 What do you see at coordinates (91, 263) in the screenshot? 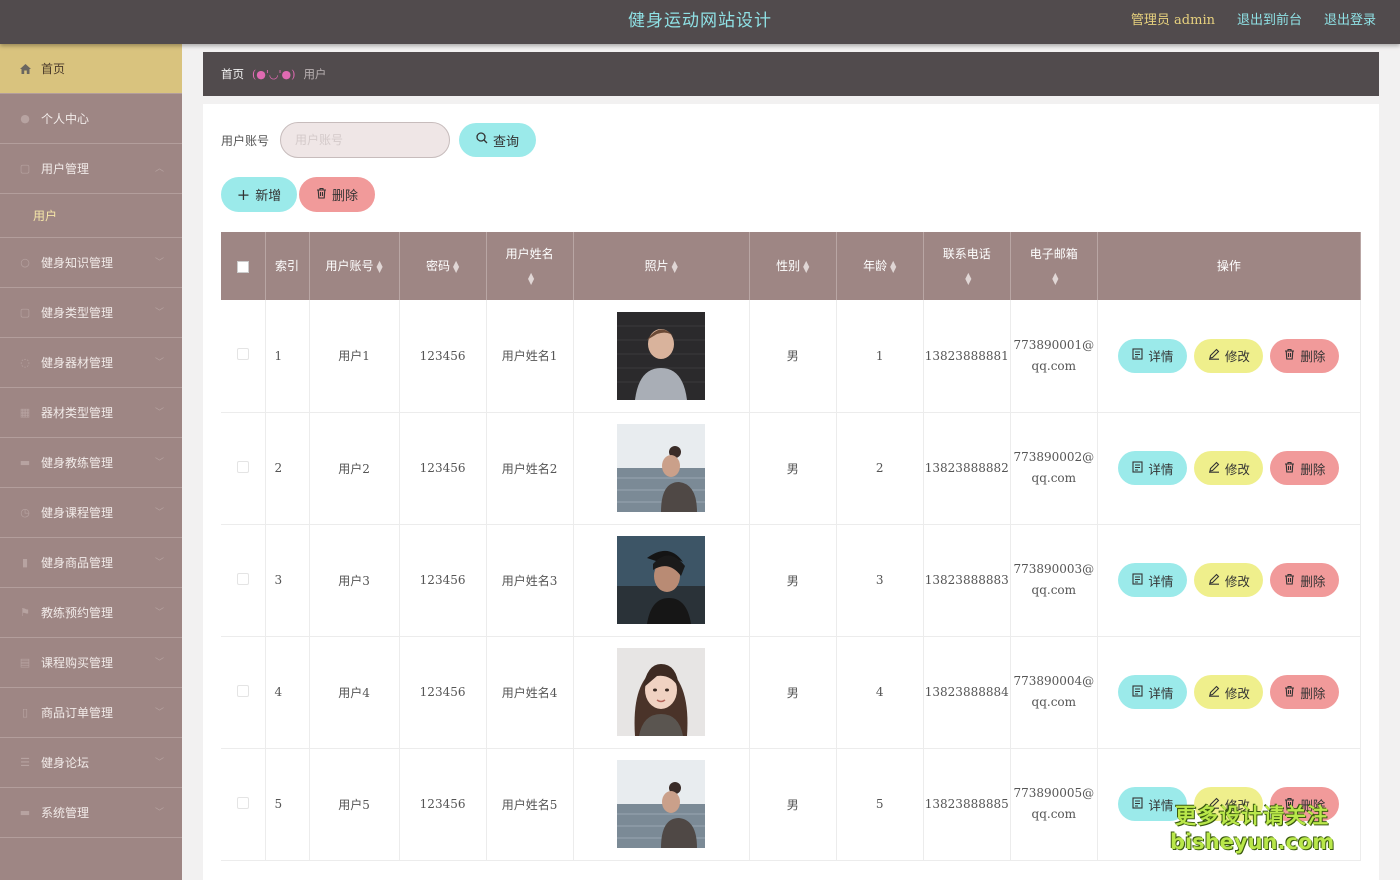
I see `sidebar-item-knowledge: ○ 健身知识管理 ﹀` at bounding box center [91, 263].